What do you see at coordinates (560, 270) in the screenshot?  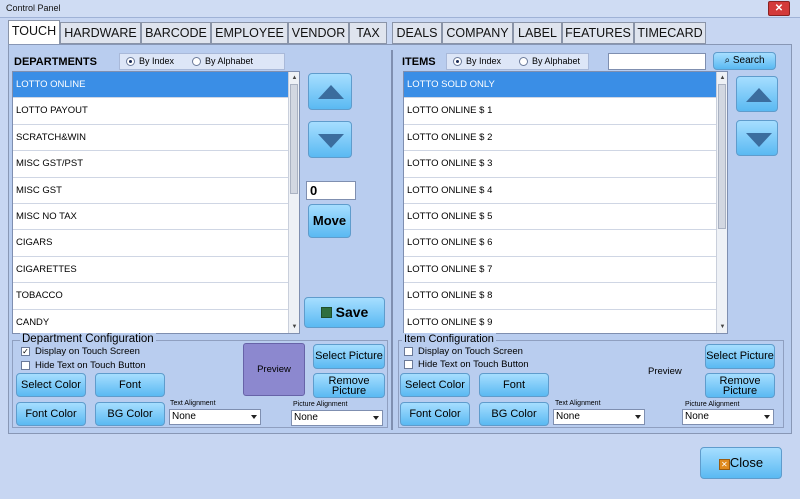 I see `list-item: LOTTO ONLINE $ 7` at bounding box center [560, 270].